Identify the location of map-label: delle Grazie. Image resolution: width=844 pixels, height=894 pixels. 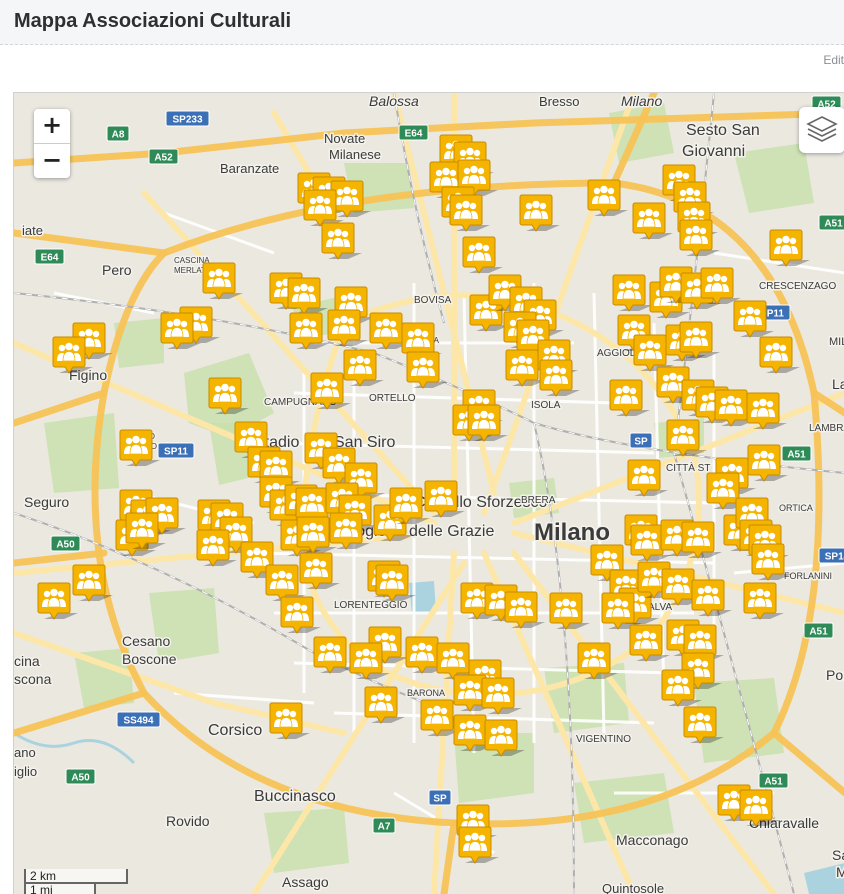
(451, 531).